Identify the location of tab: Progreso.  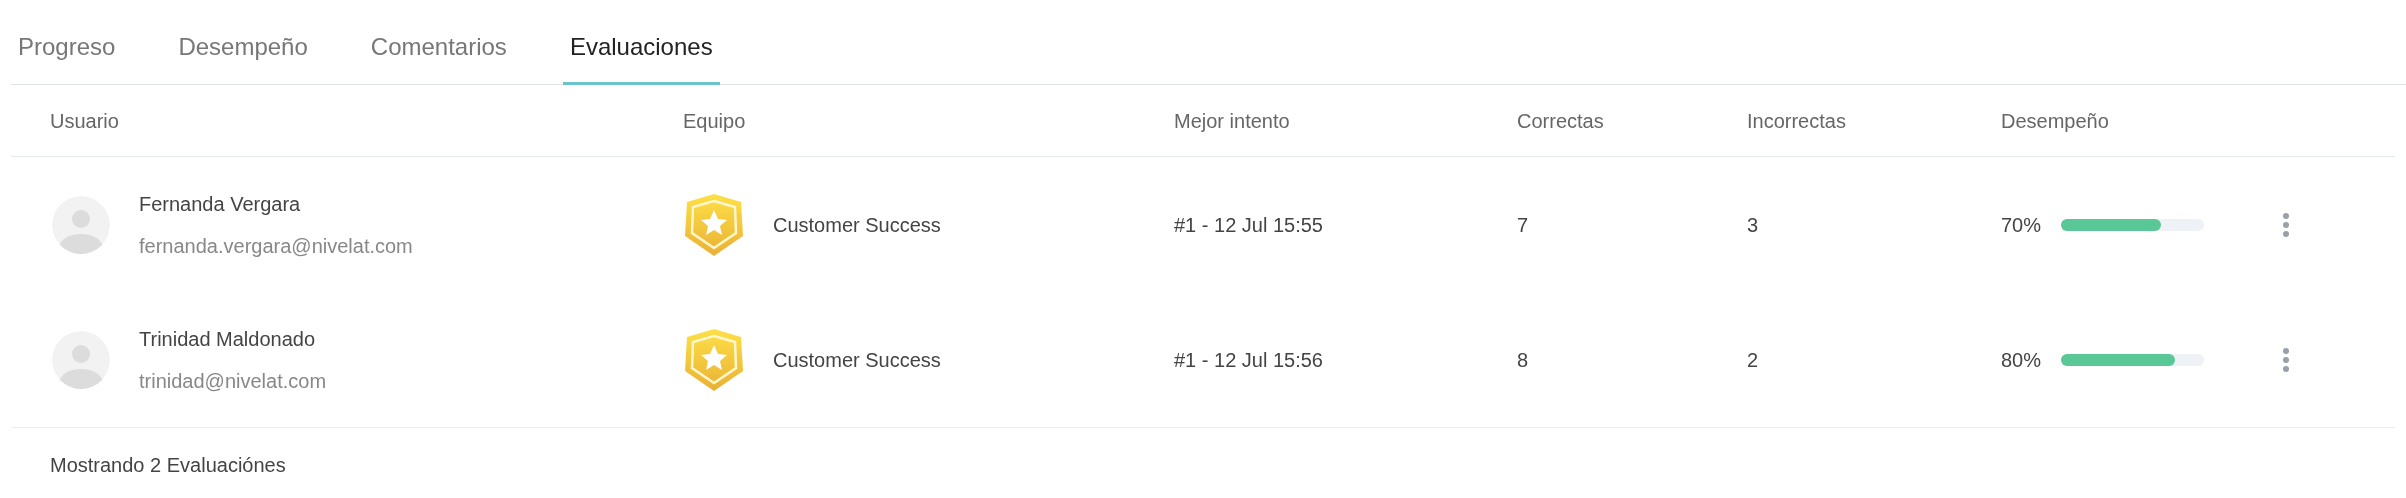
(67, 42).